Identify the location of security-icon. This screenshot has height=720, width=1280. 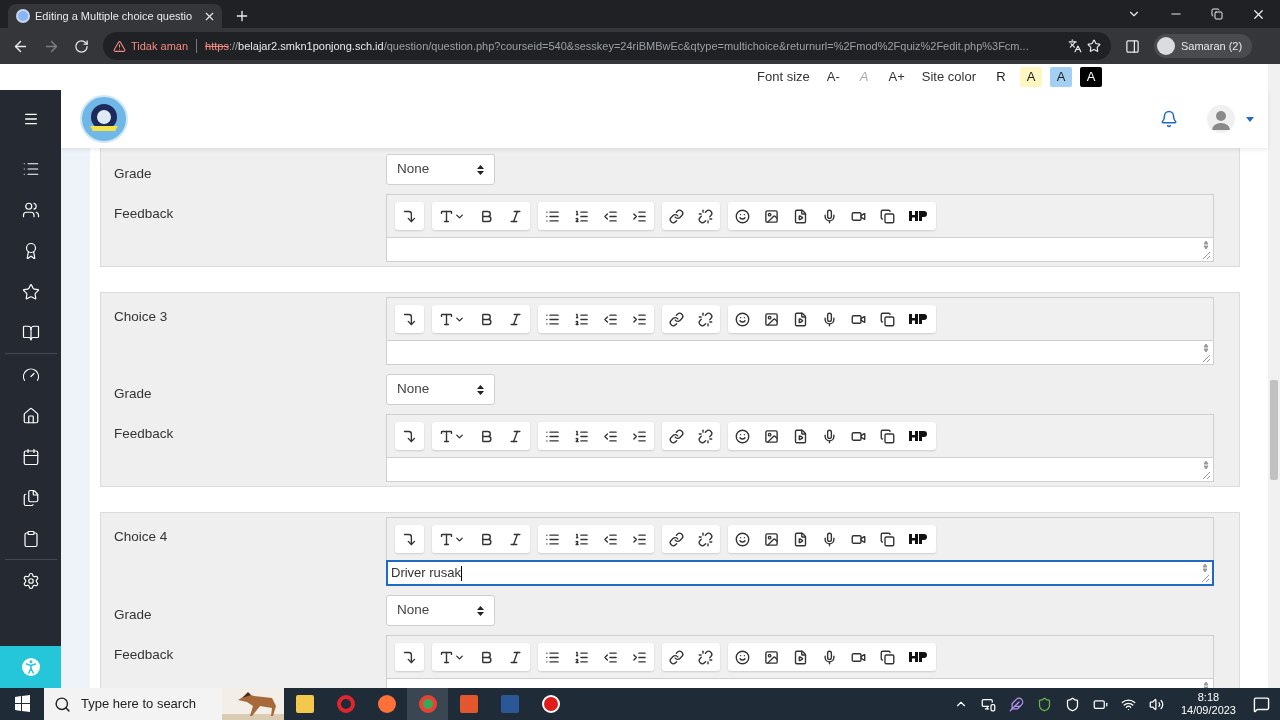
(1044, 704).